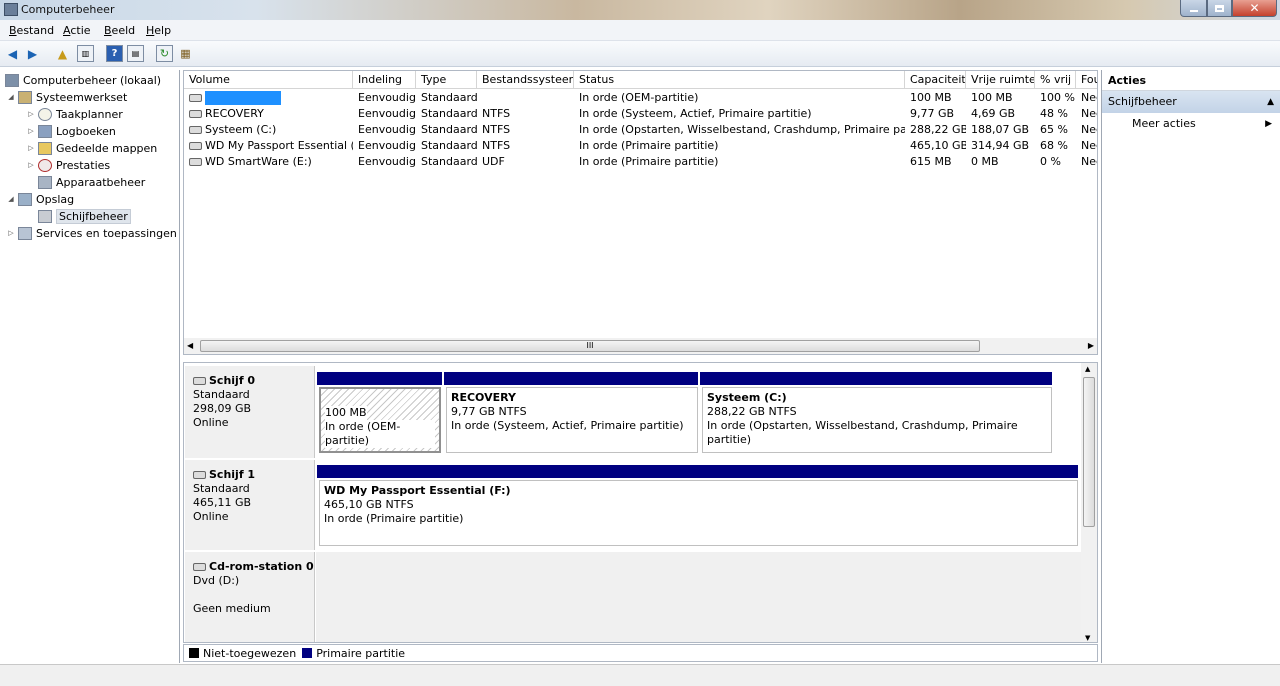 Image resolution: width=1280 pixels, height=686 pixels. What do you see at coordinates (222, 408) in the screenshot?
I see `disk-size: 298,09 GB` at bounding box center [222, 408].